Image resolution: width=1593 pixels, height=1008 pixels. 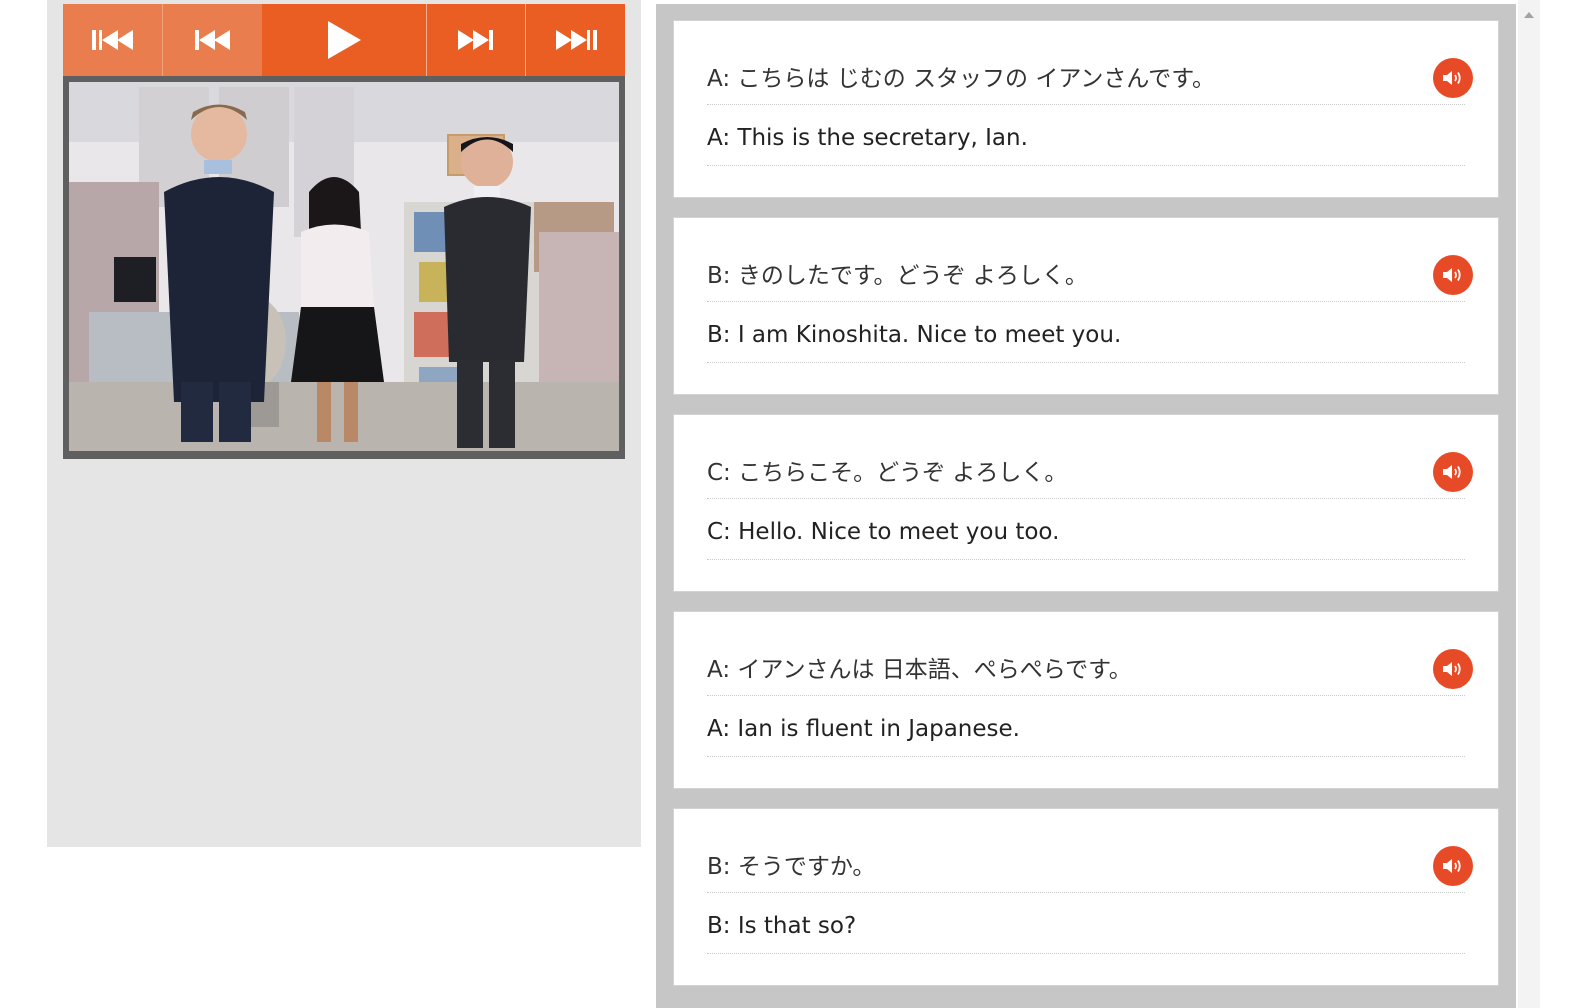 I want to click on first-track-button, so click(x=113, y=40).